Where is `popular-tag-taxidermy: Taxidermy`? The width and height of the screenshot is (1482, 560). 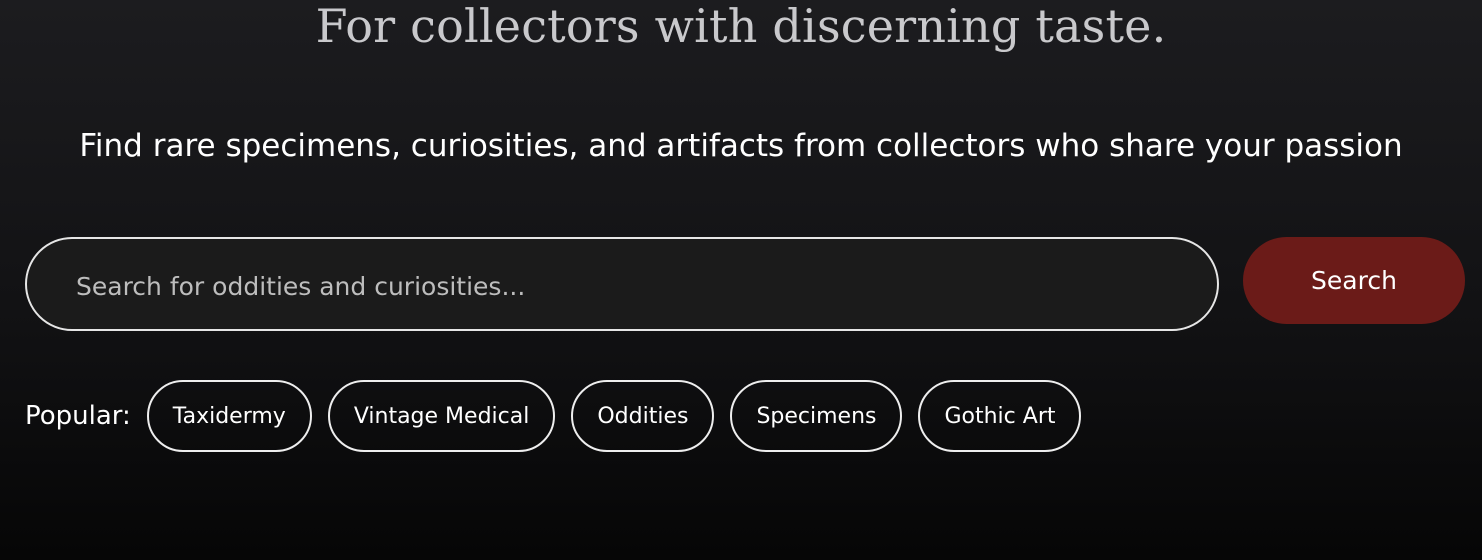
popular-tag-taxidermy: Taxidermy is located at coordinates (229, 416).